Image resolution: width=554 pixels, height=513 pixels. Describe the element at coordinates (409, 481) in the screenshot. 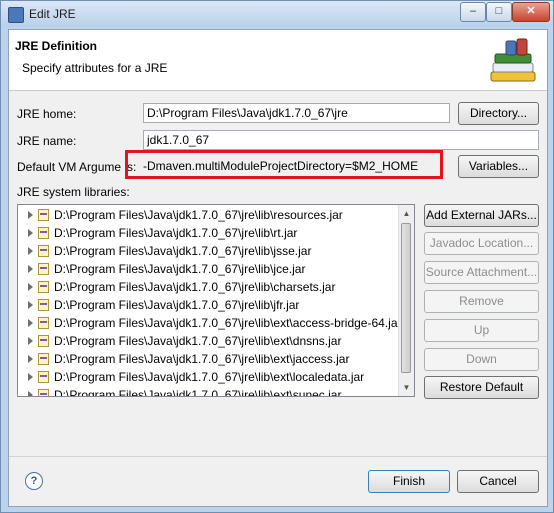

I see `finish-button: Finish` at that location.